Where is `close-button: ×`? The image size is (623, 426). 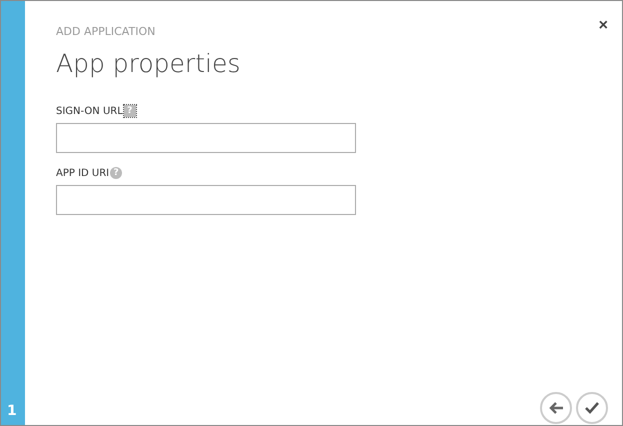 close-button: × is located at coordinates (603, 26).